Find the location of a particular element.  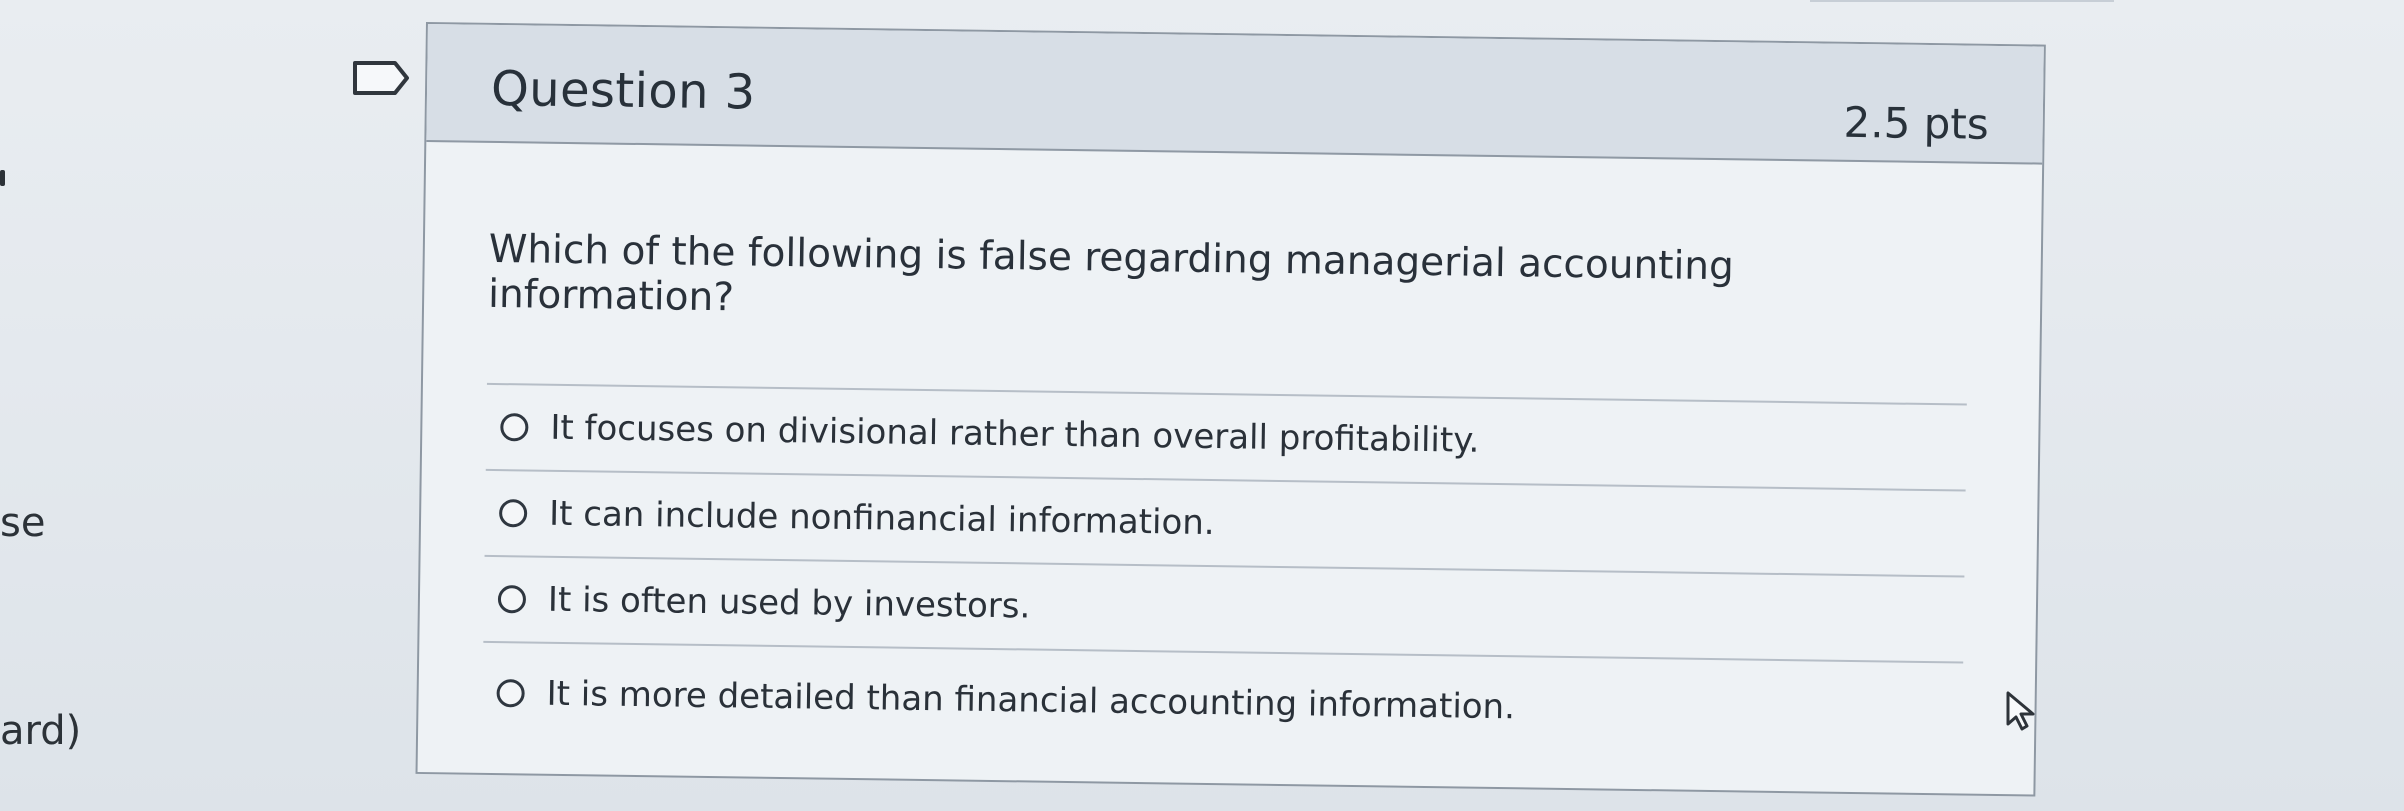

question-title: Question 3 is located at coordinates (623, 90).